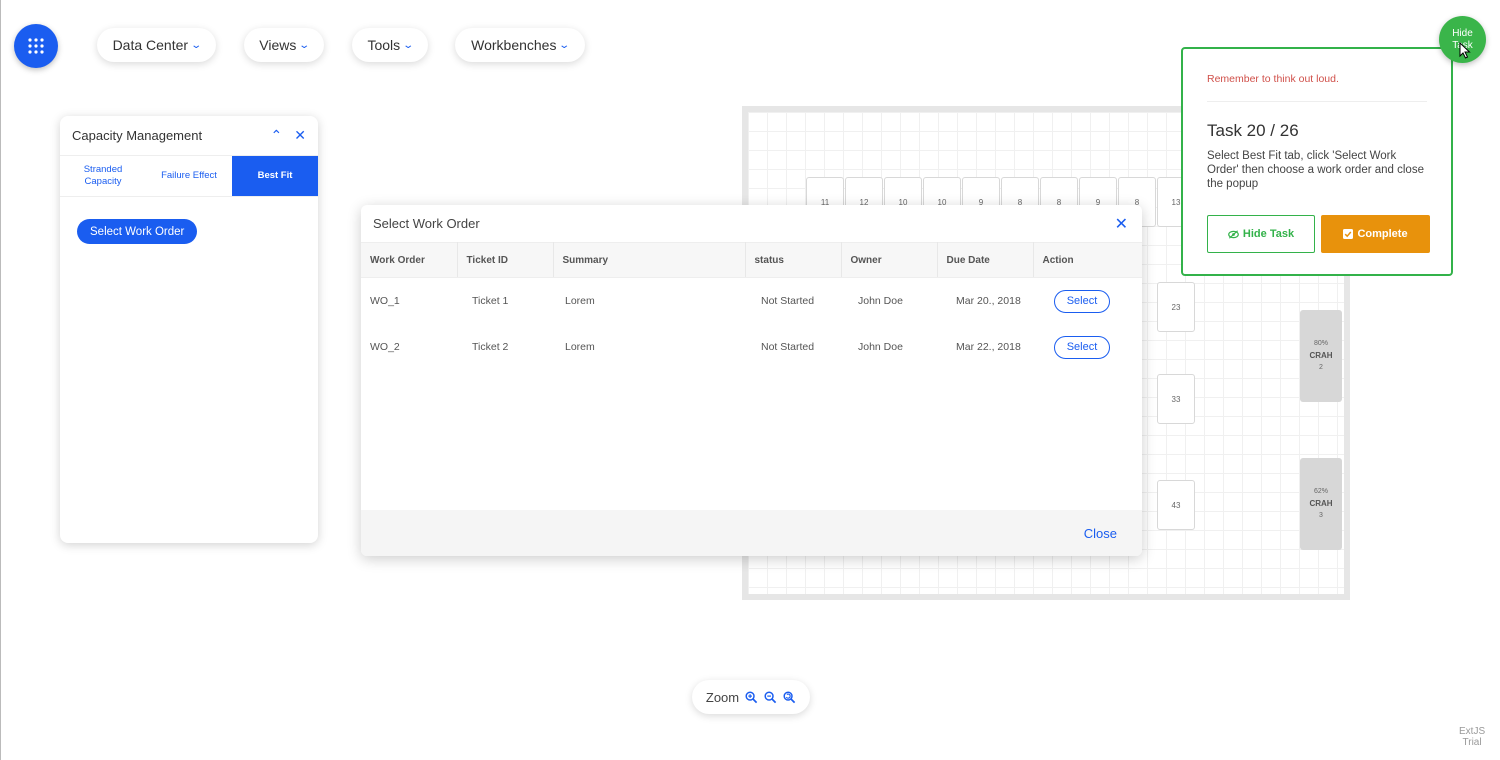 The image size is (1500, 760). I want to click on tab-stranded-capacity: Stranded Capacity, so click(103, 176).